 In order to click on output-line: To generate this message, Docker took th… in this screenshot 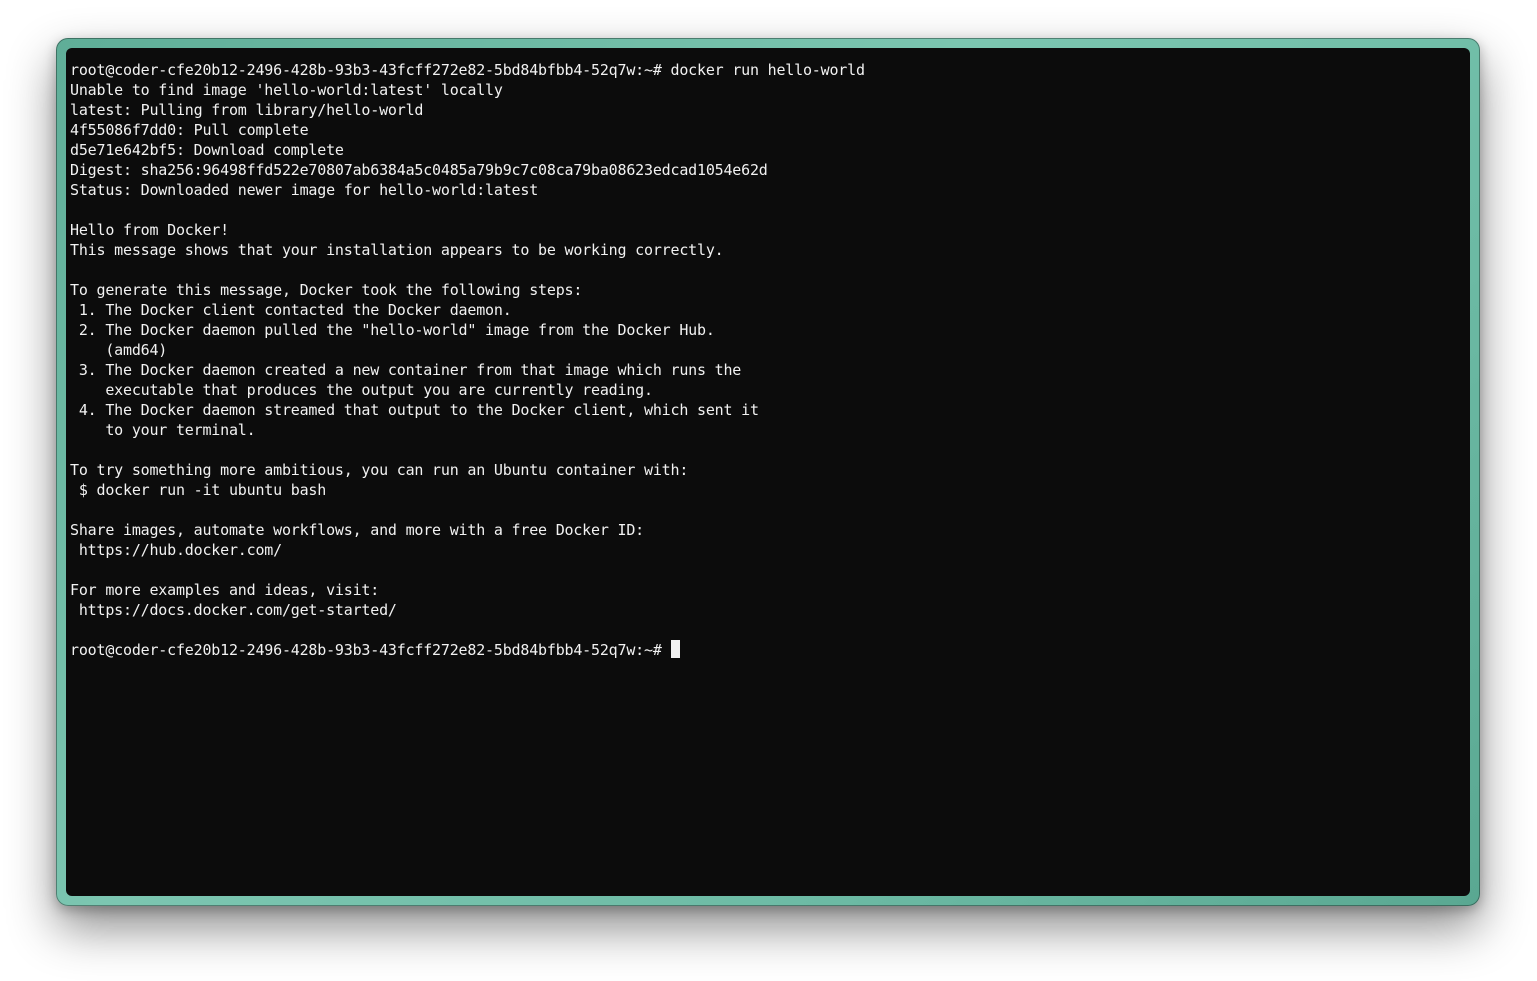, I will do `click(326, 290)`.